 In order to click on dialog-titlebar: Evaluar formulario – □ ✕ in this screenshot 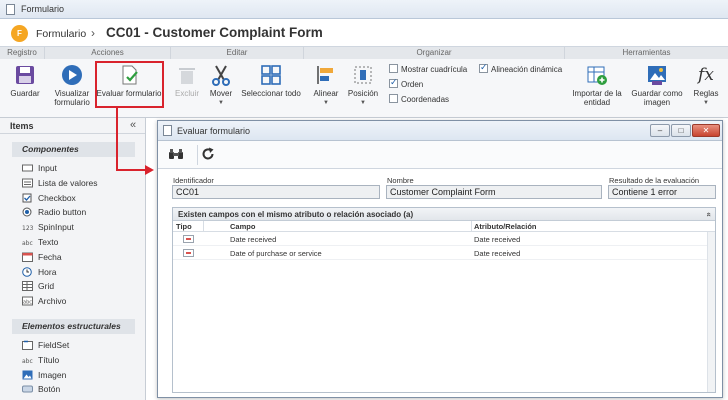, I will do `click(440, 131)`.